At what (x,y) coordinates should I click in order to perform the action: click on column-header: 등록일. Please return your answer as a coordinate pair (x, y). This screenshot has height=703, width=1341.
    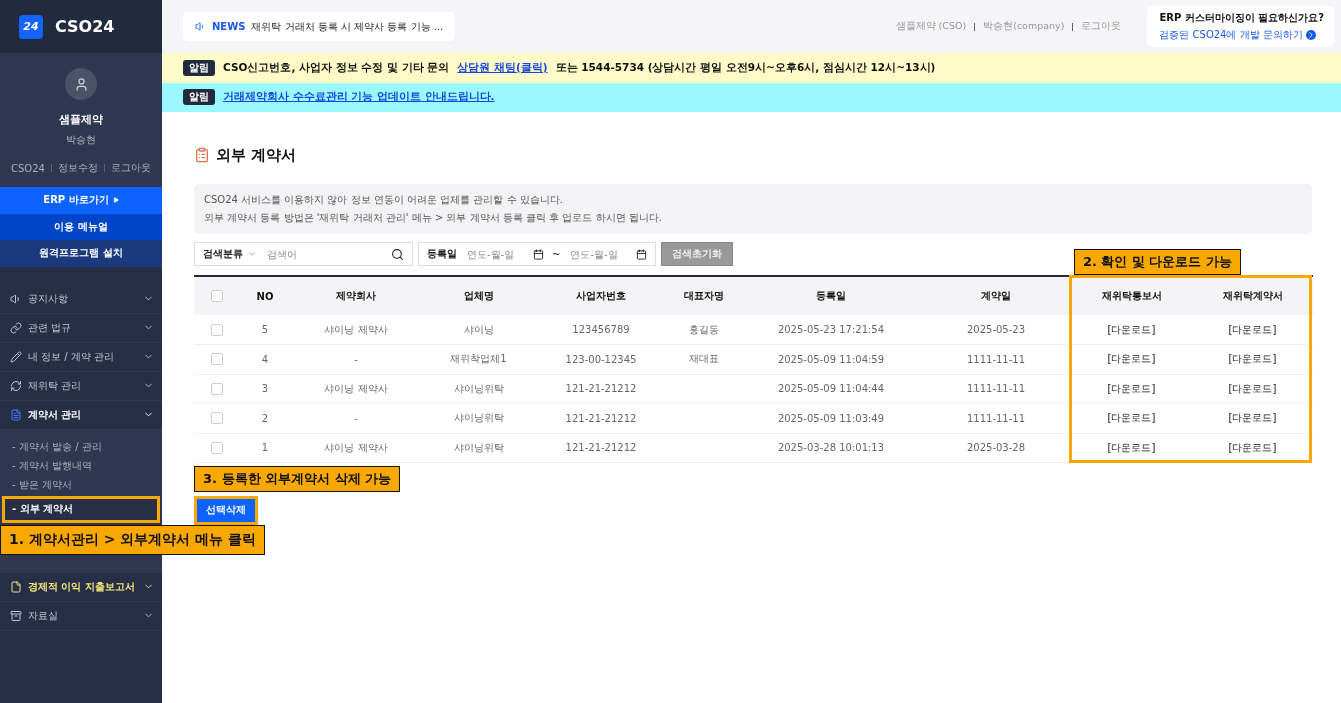
    Looking at the image, I should click on (831, 295).